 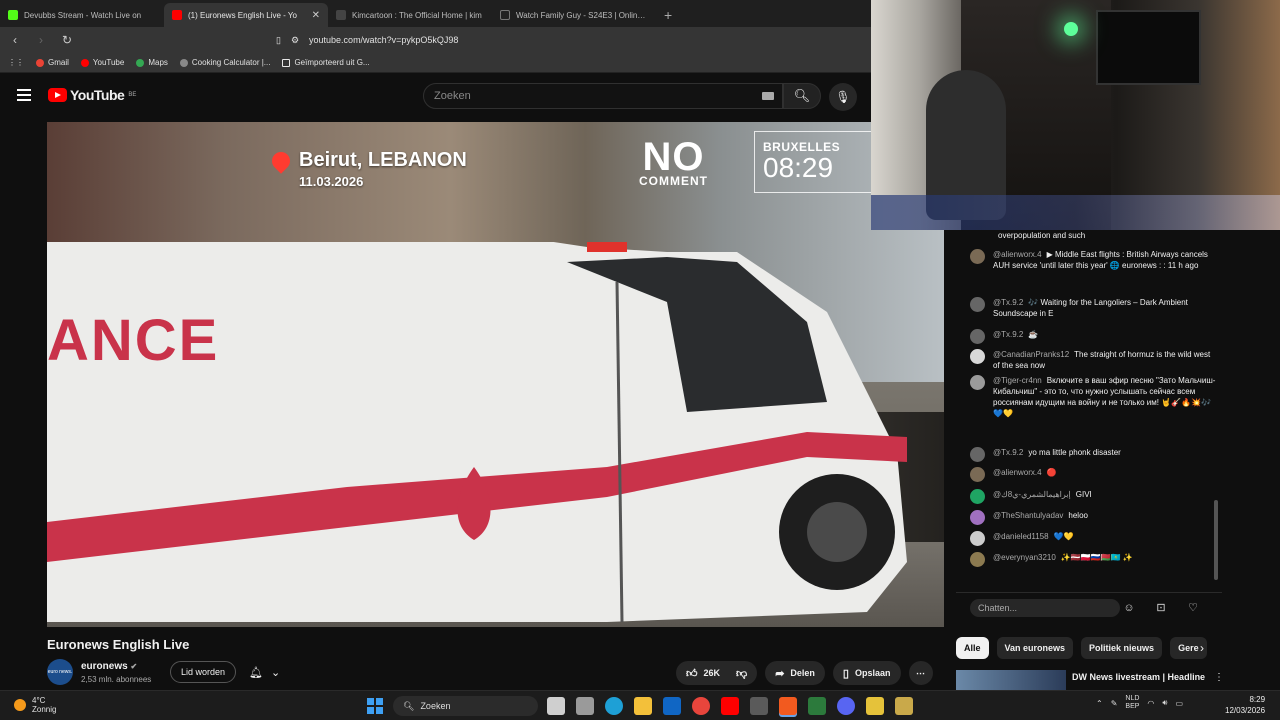 I want to click on url-field: ▯ ⚙ youtube.com/watch?v=pykpO5kQJ98, so click(x=367, y=40).